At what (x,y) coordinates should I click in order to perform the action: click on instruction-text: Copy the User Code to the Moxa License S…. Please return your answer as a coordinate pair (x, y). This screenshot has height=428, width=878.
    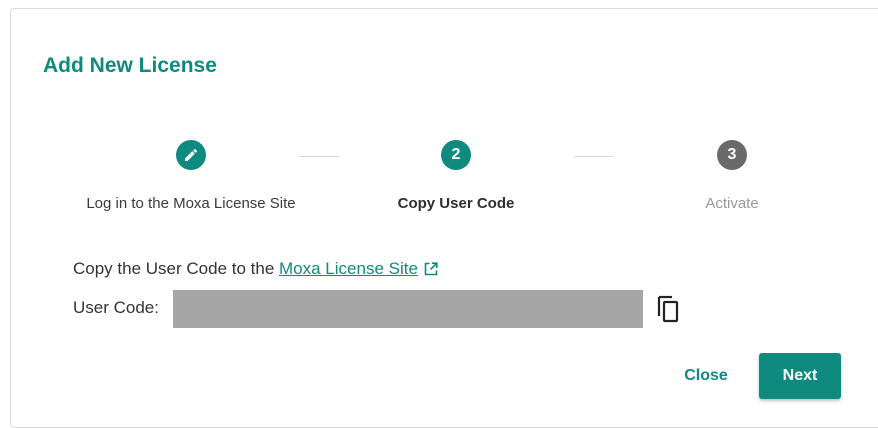
    Looking at the image, I should click on (255, 270).